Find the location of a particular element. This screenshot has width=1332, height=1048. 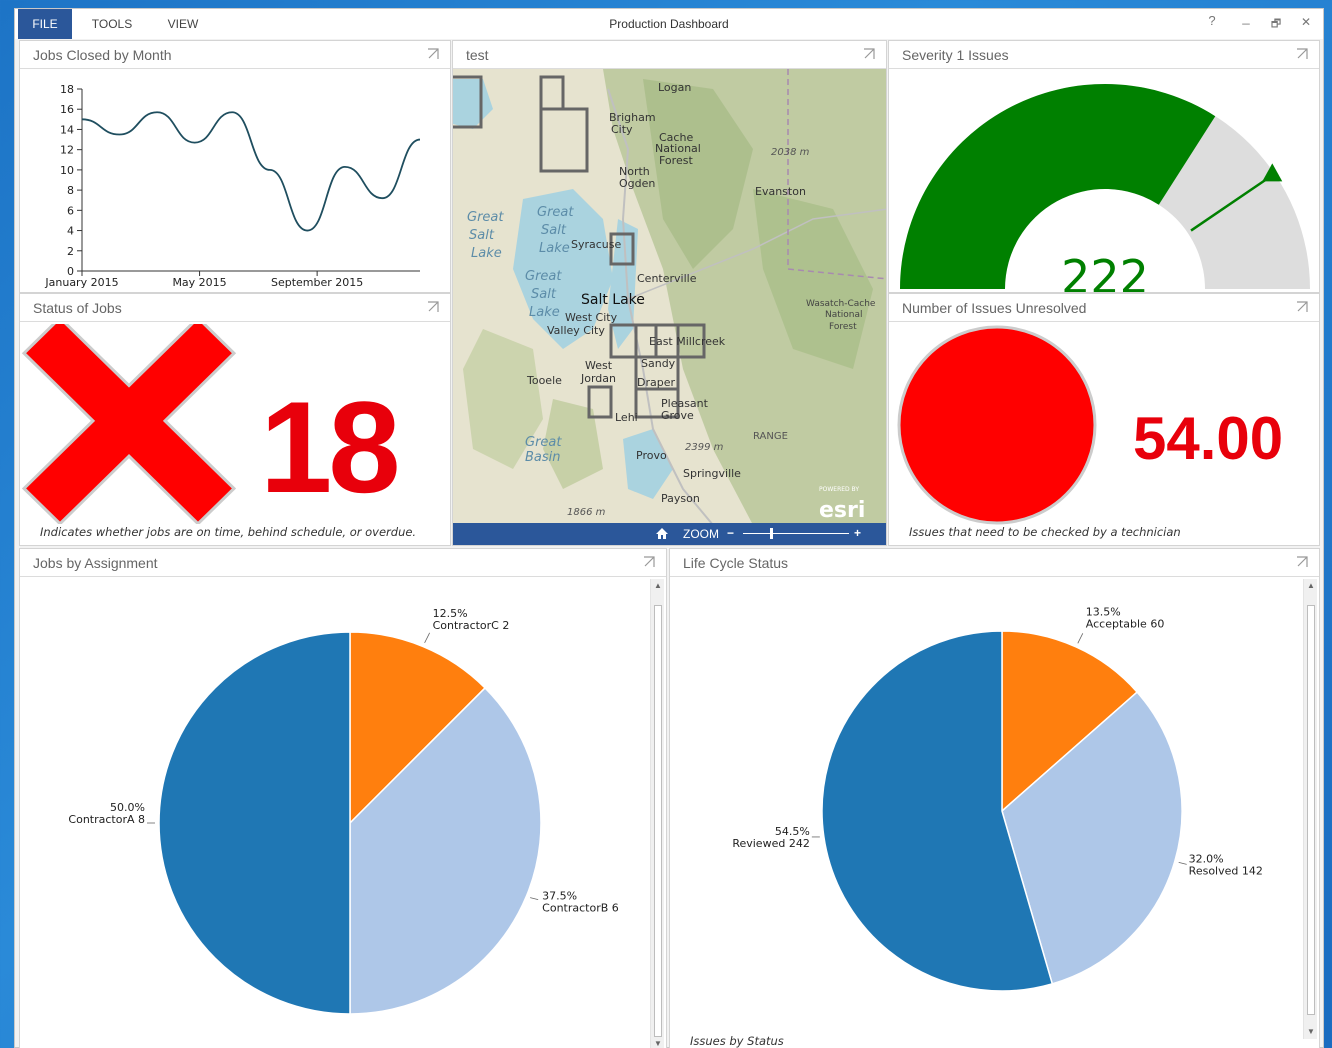

map-label: Draper is located at coordinates (656, 382).